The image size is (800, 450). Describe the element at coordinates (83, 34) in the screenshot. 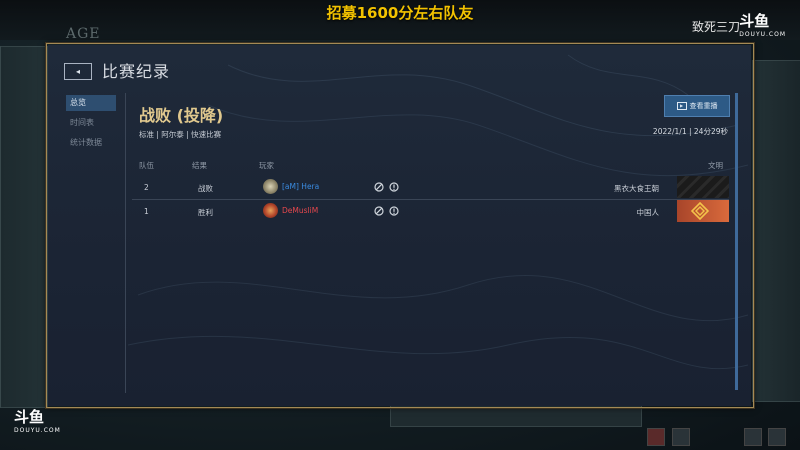

I see `game-logo: AGE` at that location.